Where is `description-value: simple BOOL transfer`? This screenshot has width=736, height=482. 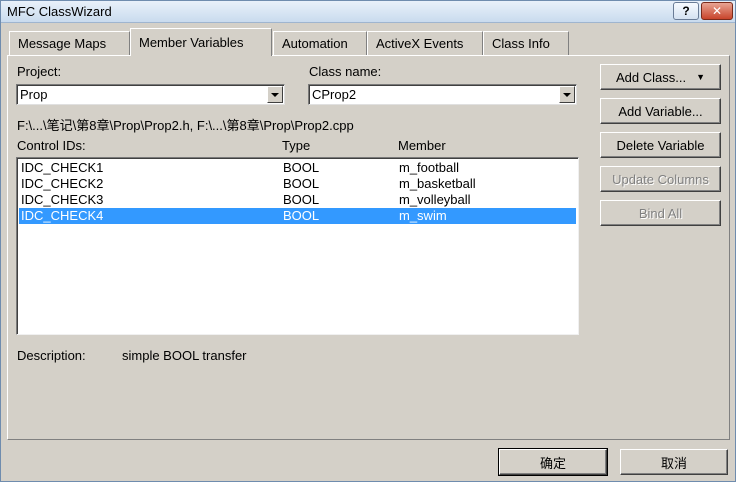 description-value: simple BOOL transfer is located at coordinates (184, 355).